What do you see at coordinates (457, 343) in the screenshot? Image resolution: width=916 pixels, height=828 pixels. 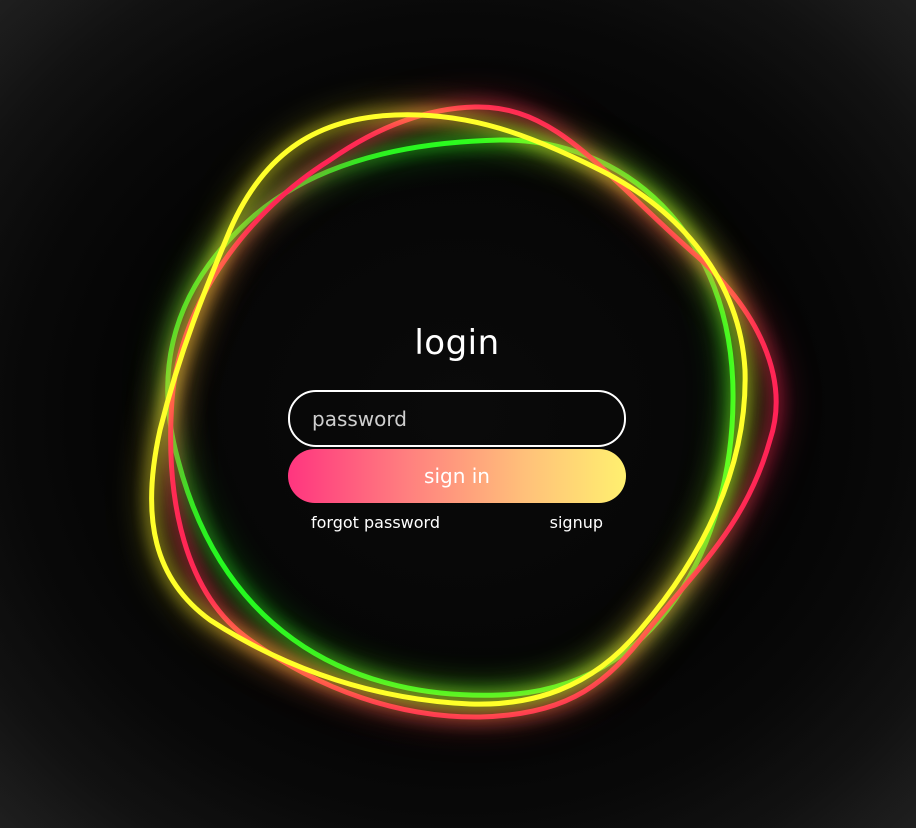 I see `login-title: login` at bounding box center [457, 343].